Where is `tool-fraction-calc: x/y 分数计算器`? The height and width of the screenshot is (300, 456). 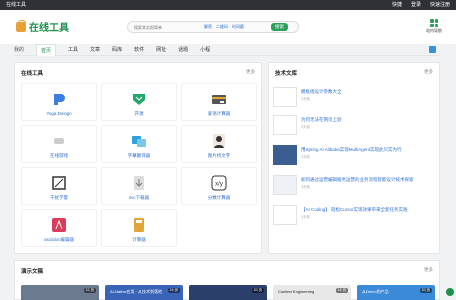
tool-fraction-calc: x/y 分数计算器 is located at coordinates (219, 186).